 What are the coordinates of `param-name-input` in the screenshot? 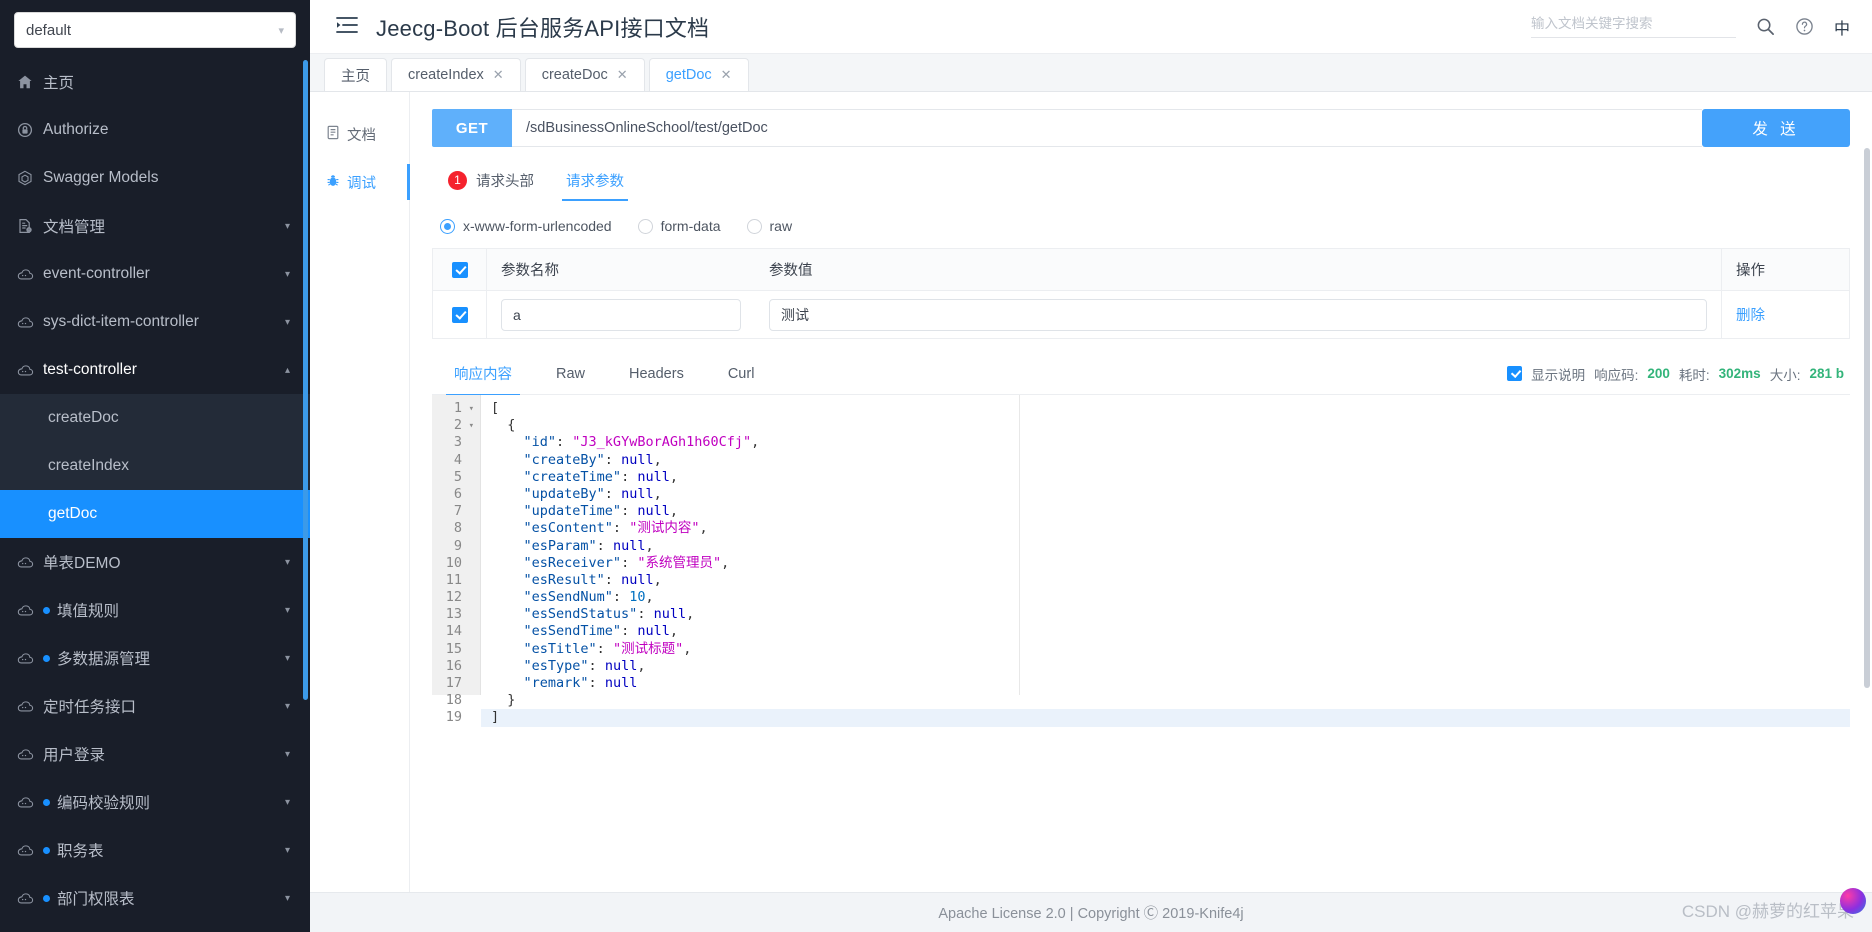 It's located at (621, 314).